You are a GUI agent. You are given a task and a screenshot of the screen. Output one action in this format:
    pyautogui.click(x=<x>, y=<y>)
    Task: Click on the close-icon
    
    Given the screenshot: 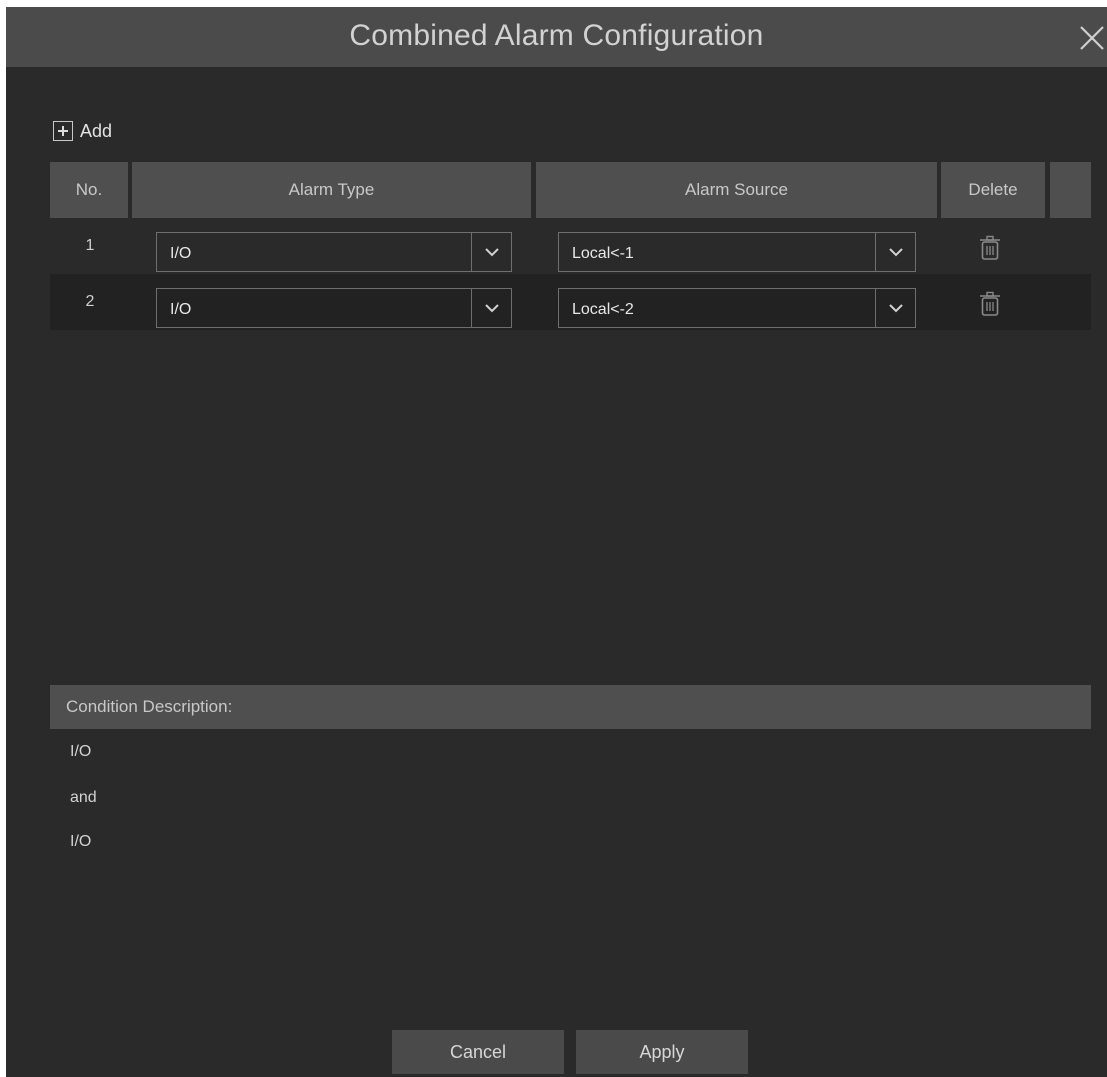 What is the action you would take?
    pyautogui.click(x=1092, y=38)
    